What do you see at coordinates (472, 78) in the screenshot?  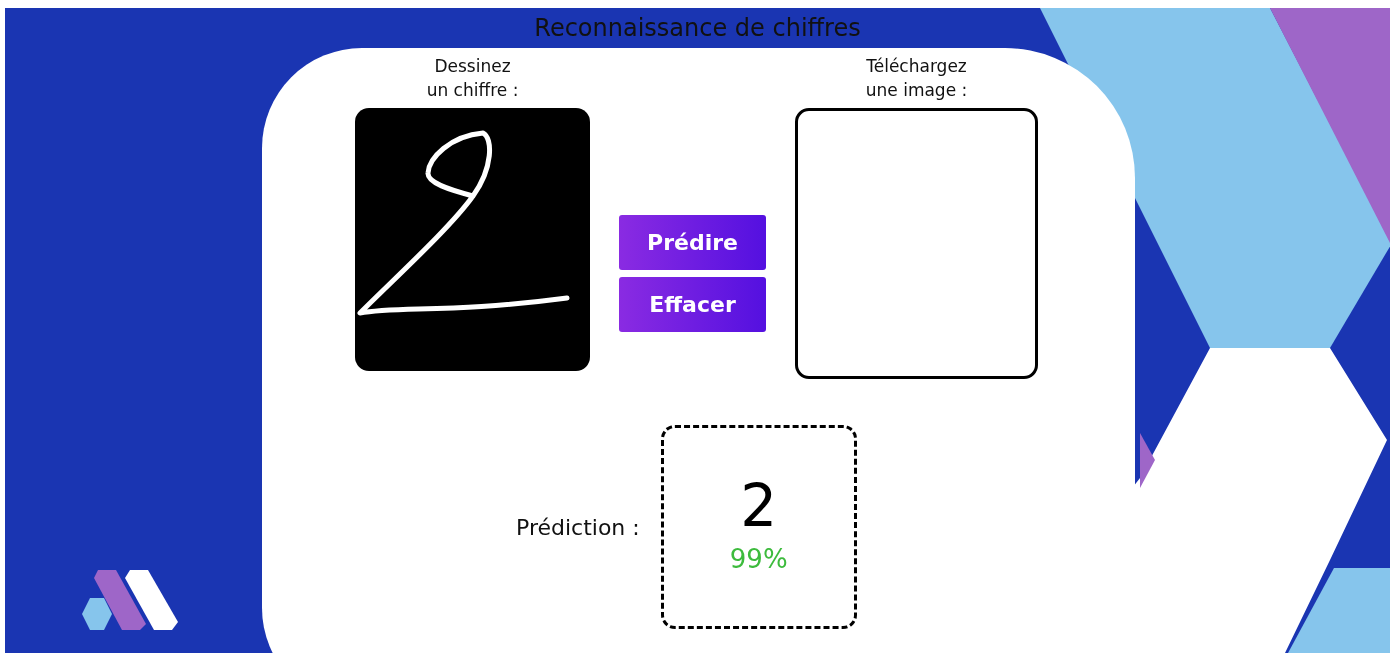 I see `draw-label: Dessinez un chiffre :` at bounding box center [472, 78].